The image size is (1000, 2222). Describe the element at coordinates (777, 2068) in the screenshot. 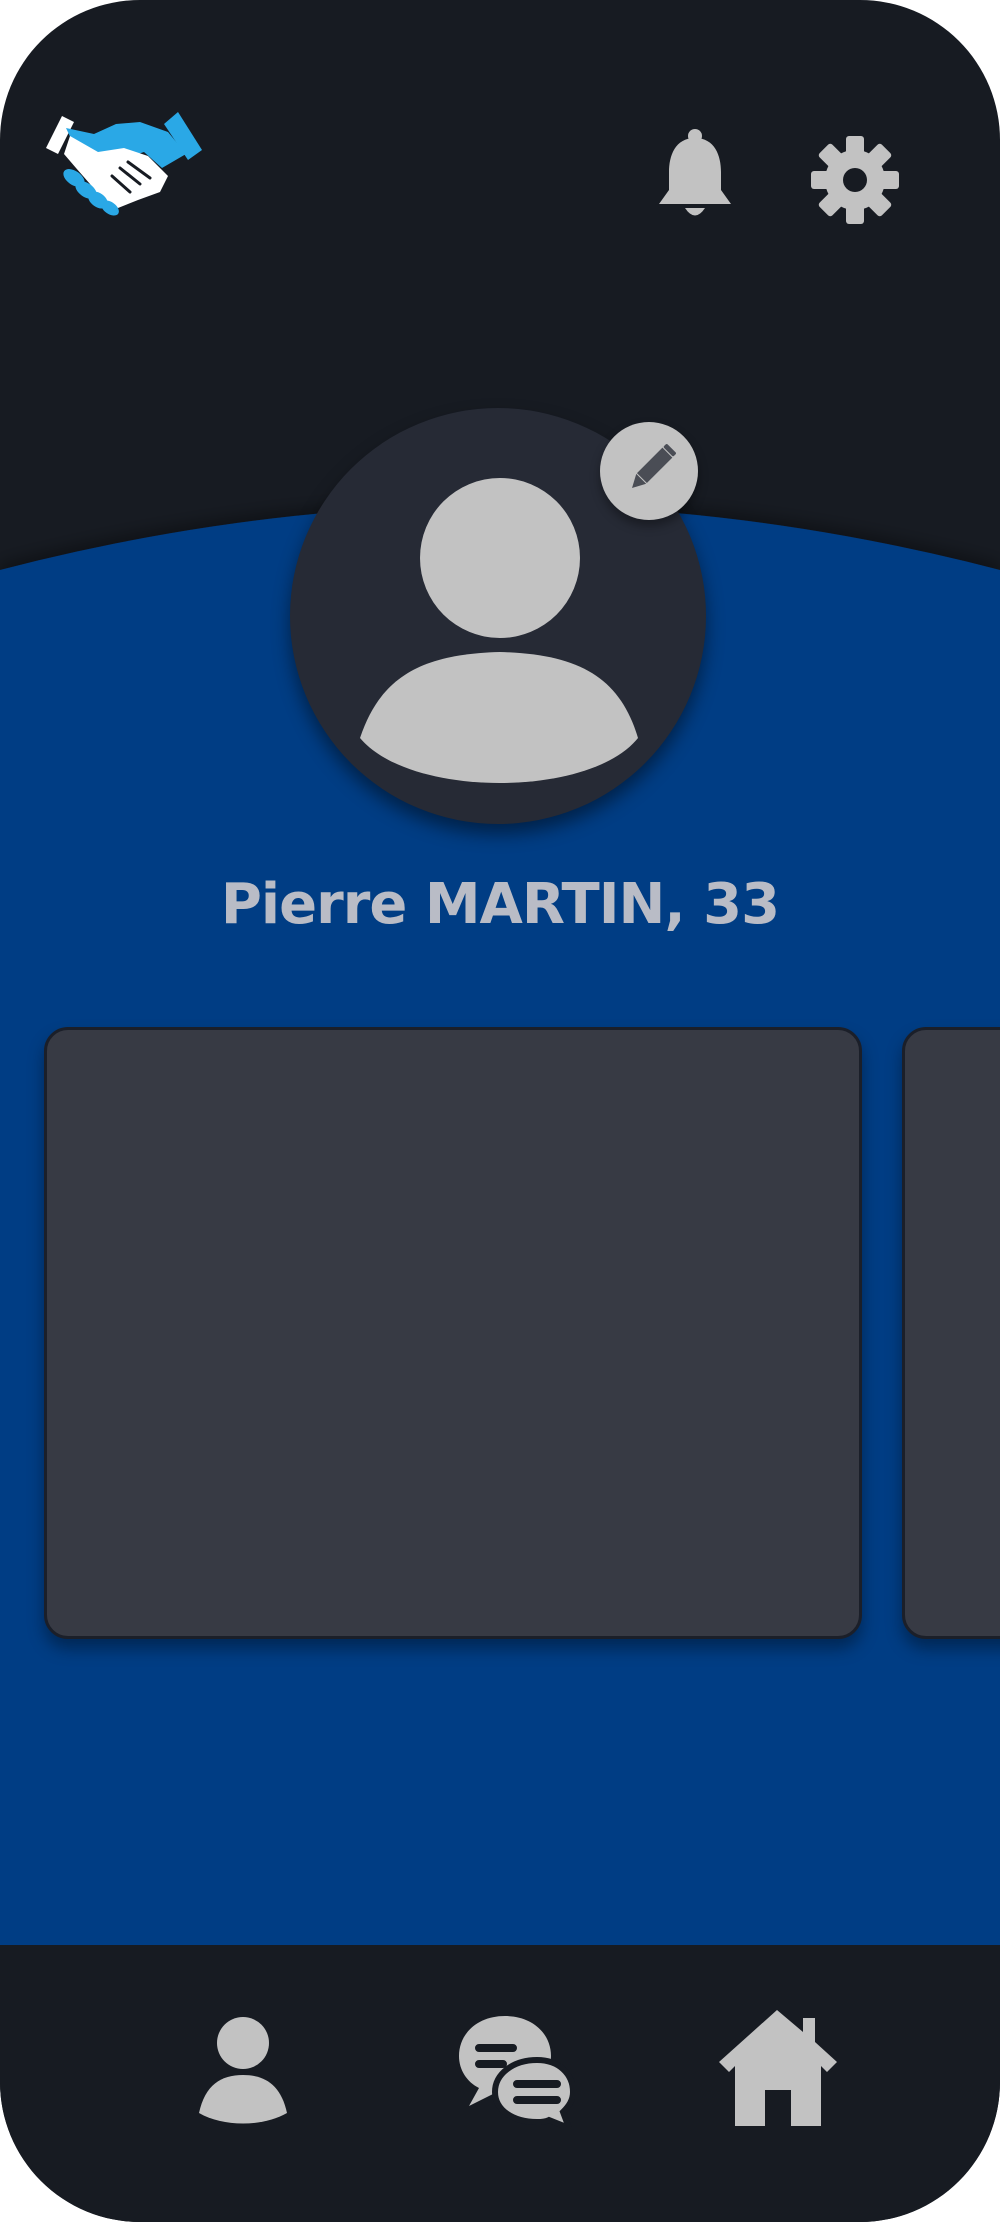

I see `home-icon` at that location.